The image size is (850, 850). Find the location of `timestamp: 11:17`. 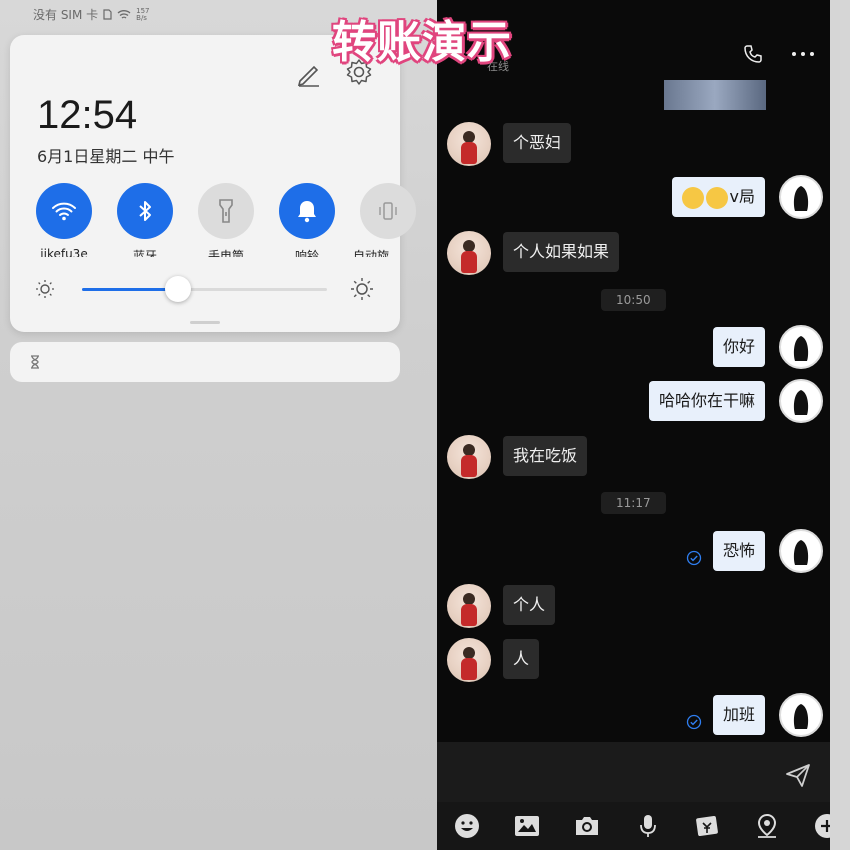

timestamp: 11:17 is located at coordinates (633, 503).